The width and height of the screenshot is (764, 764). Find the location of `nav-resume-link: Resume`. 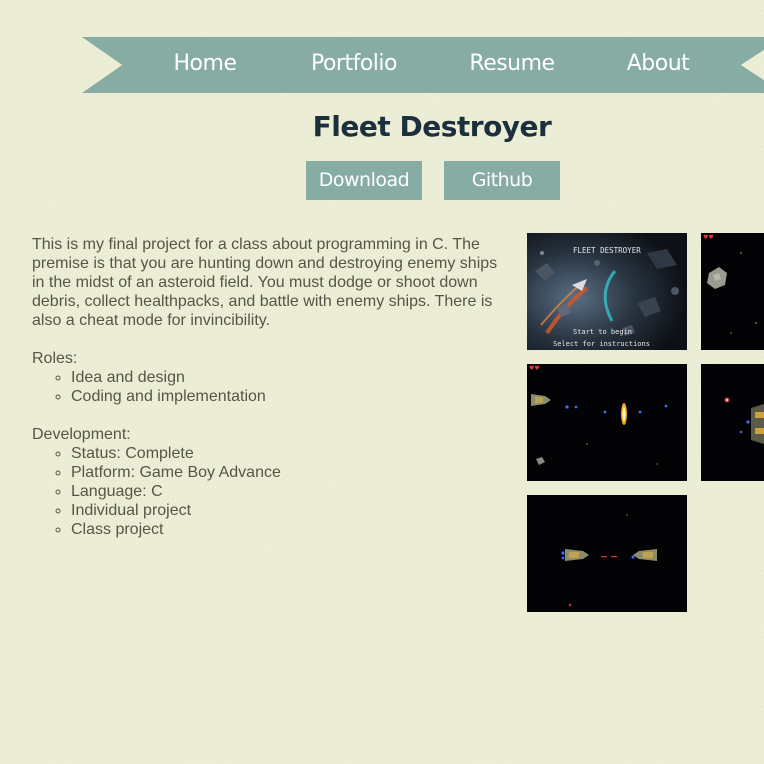

nav-resume-link: Resume is located at coordinates (512, 65).